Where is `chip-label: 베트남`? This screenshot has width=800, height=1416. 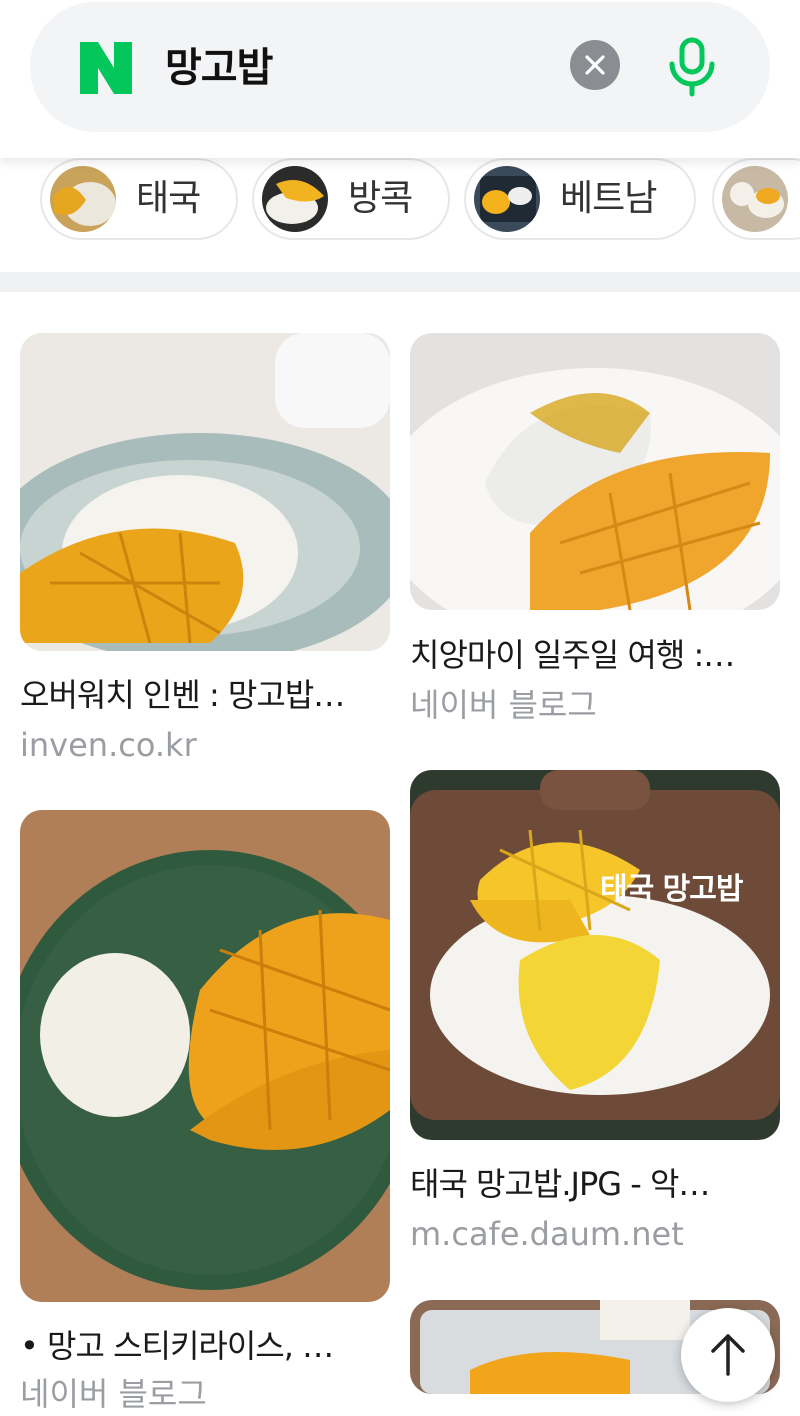 chip-label: 베트남 is located at coordinates (608, 198).